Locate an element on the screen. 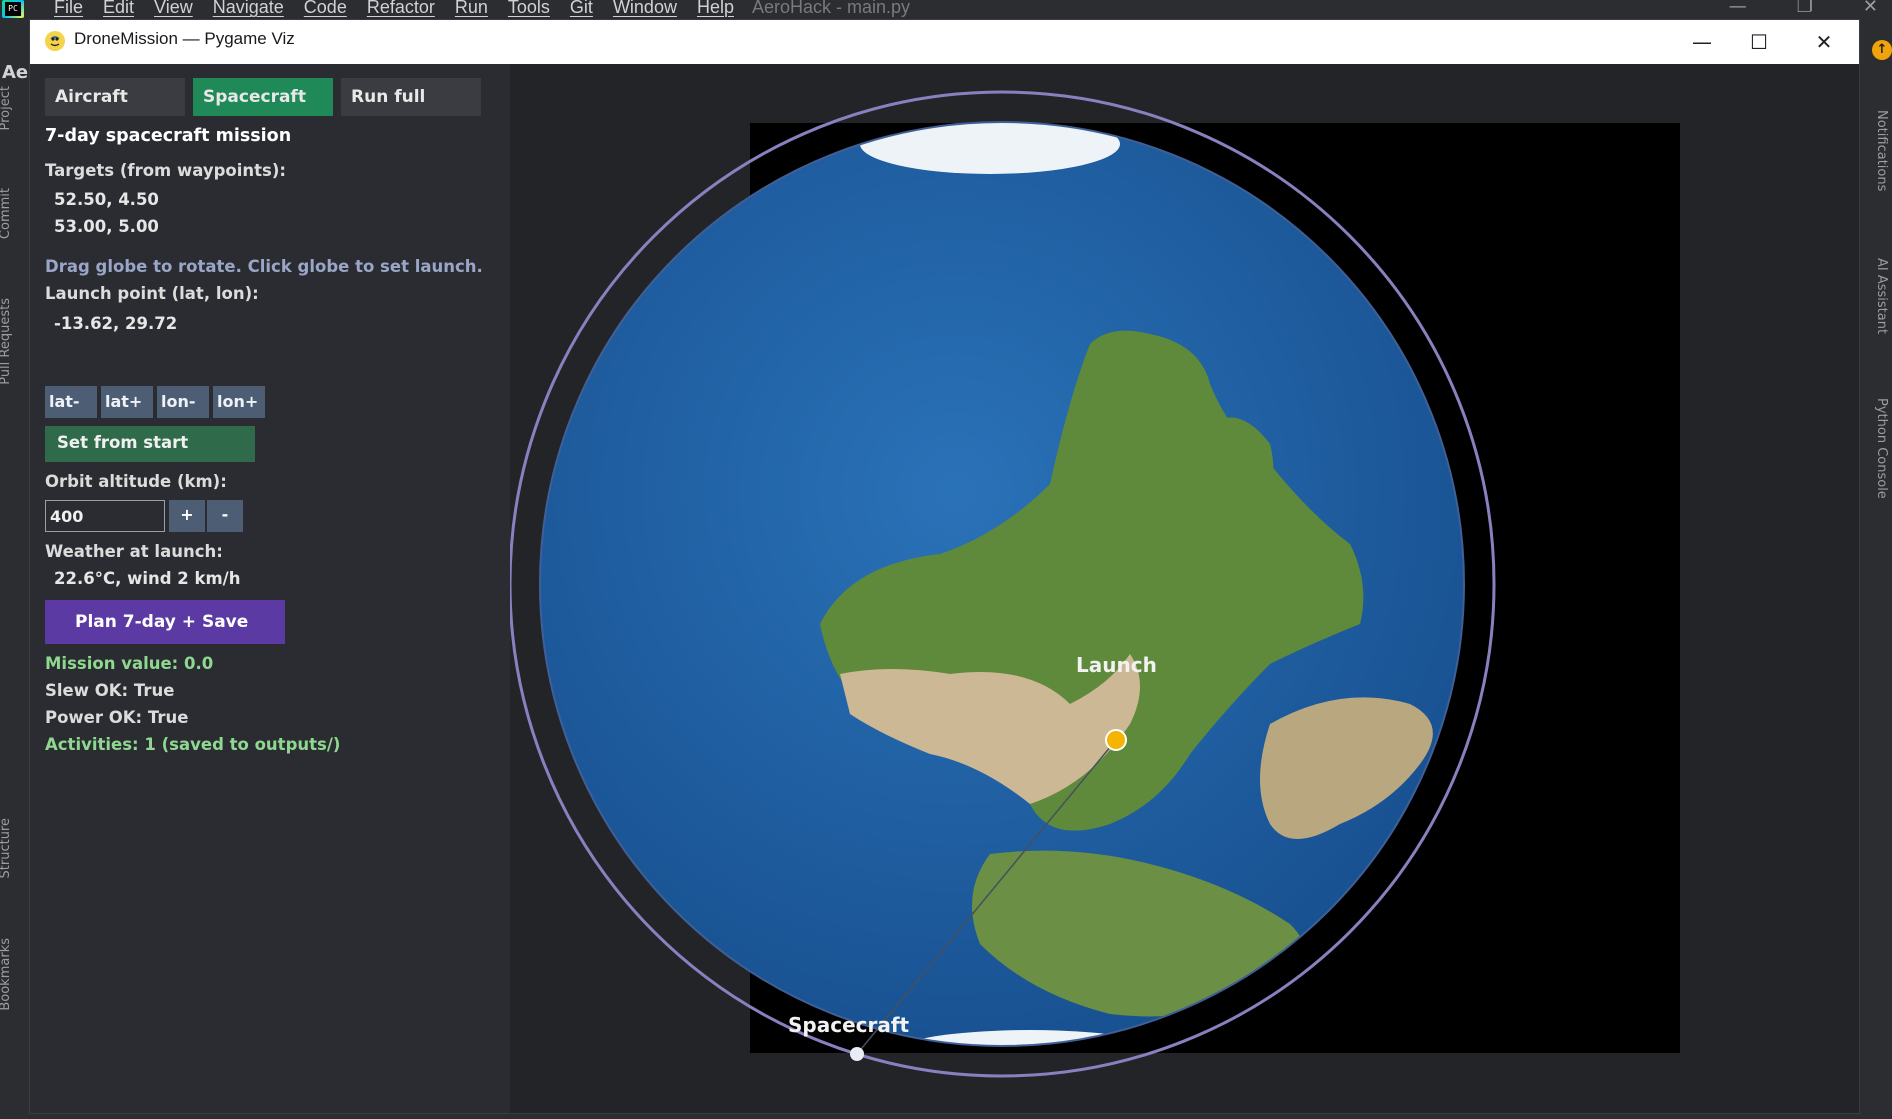  altitude-input is located at coordinates (105, 516).